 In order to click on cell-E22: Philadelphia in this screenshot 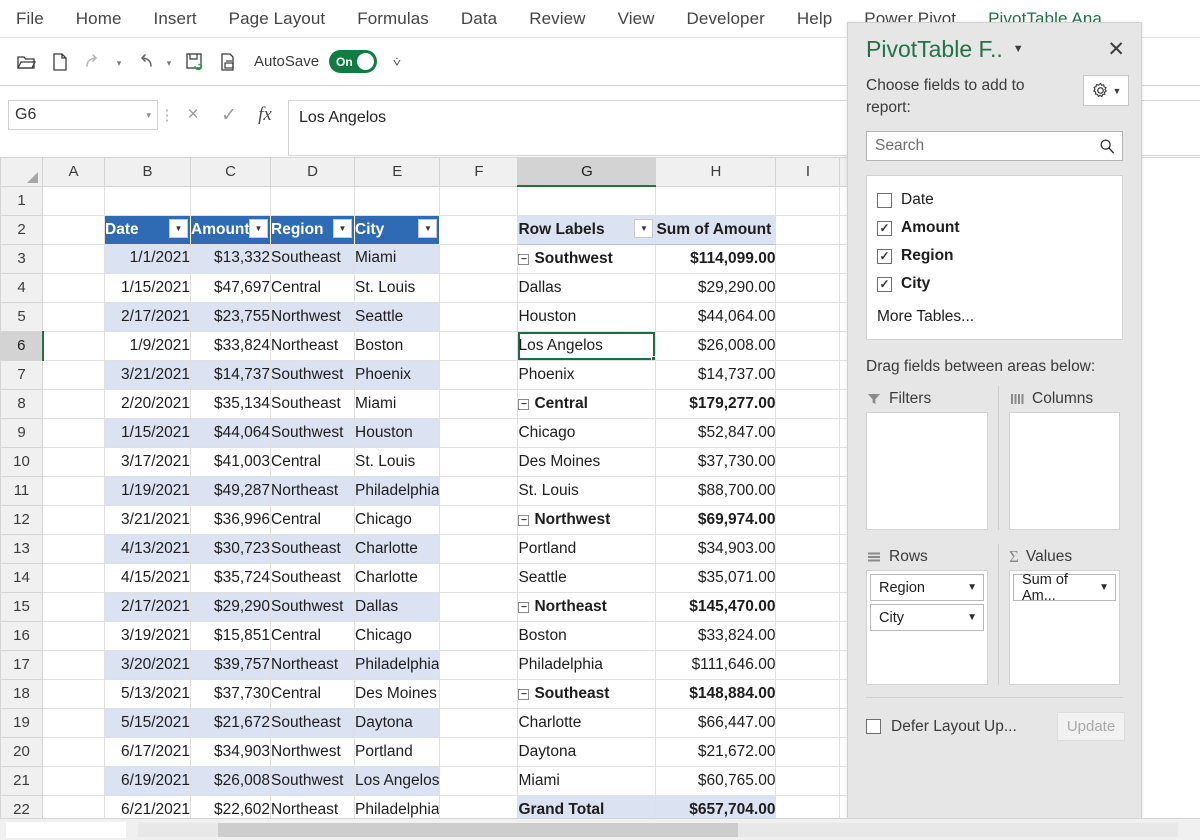, I will do `click(397, 806)`.